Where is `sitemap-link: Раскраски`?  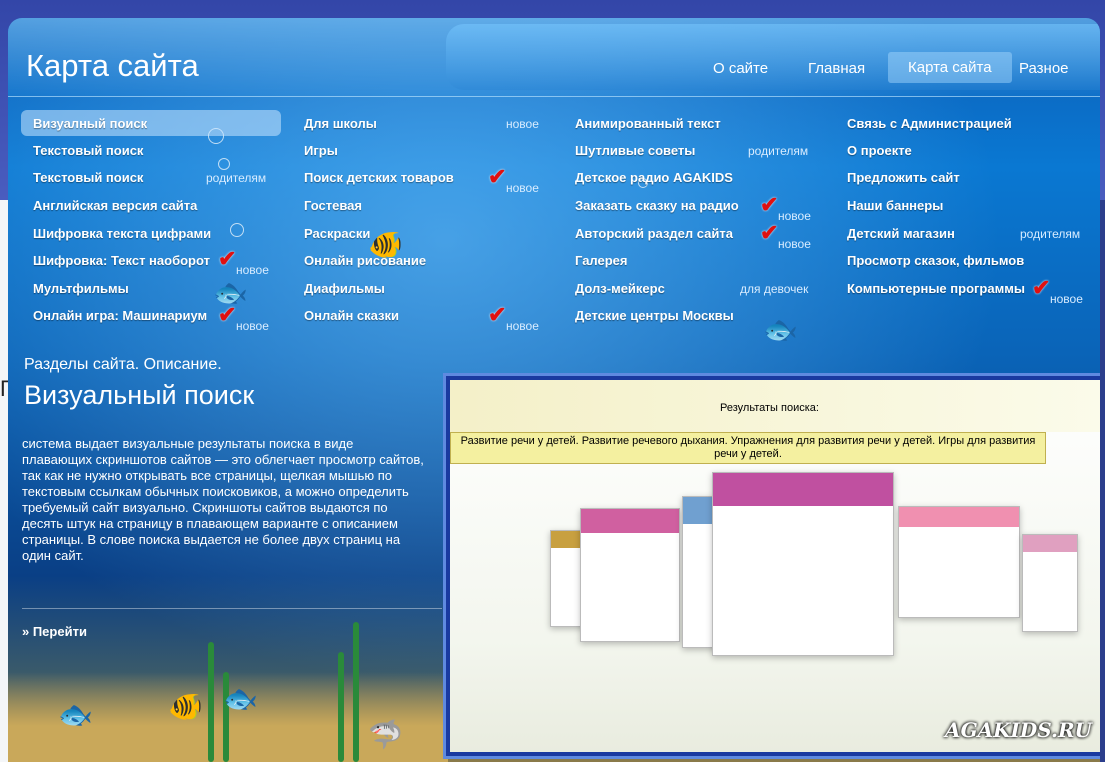
sitemap-link: Раскраски is located at coordinates (337, 233).